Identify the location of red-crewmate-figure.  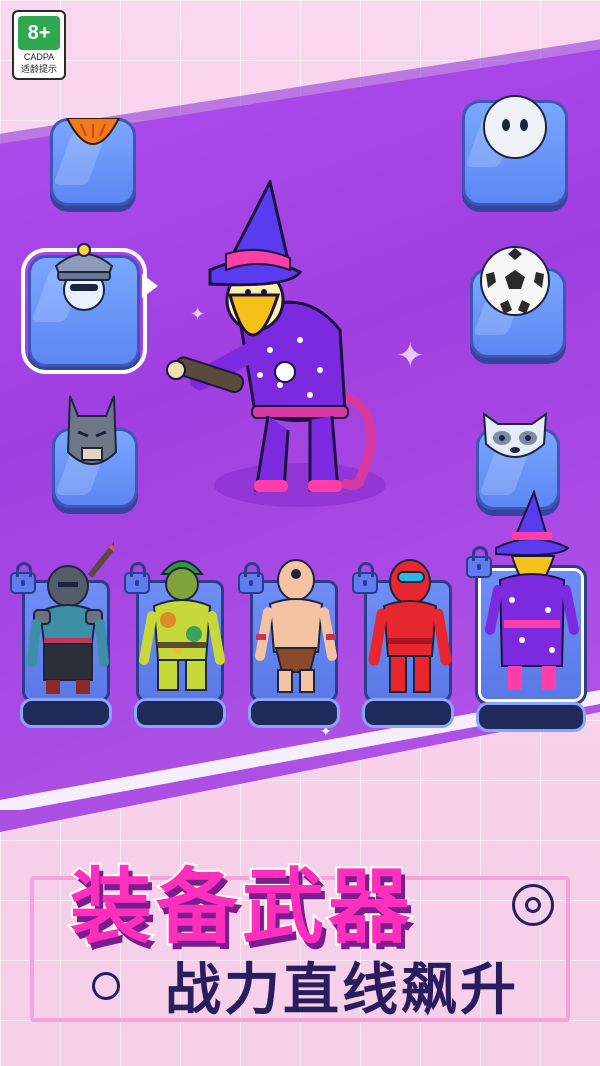
(410, 626).